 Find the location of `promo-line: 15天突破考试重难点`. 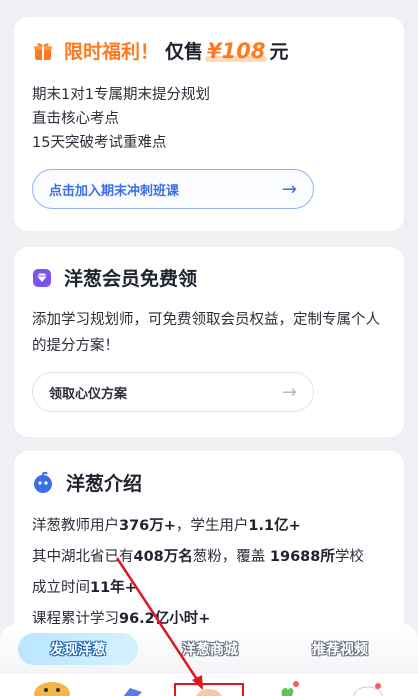

promo-line: 15天突破考试重难点 is located at coordinates (99, 143).